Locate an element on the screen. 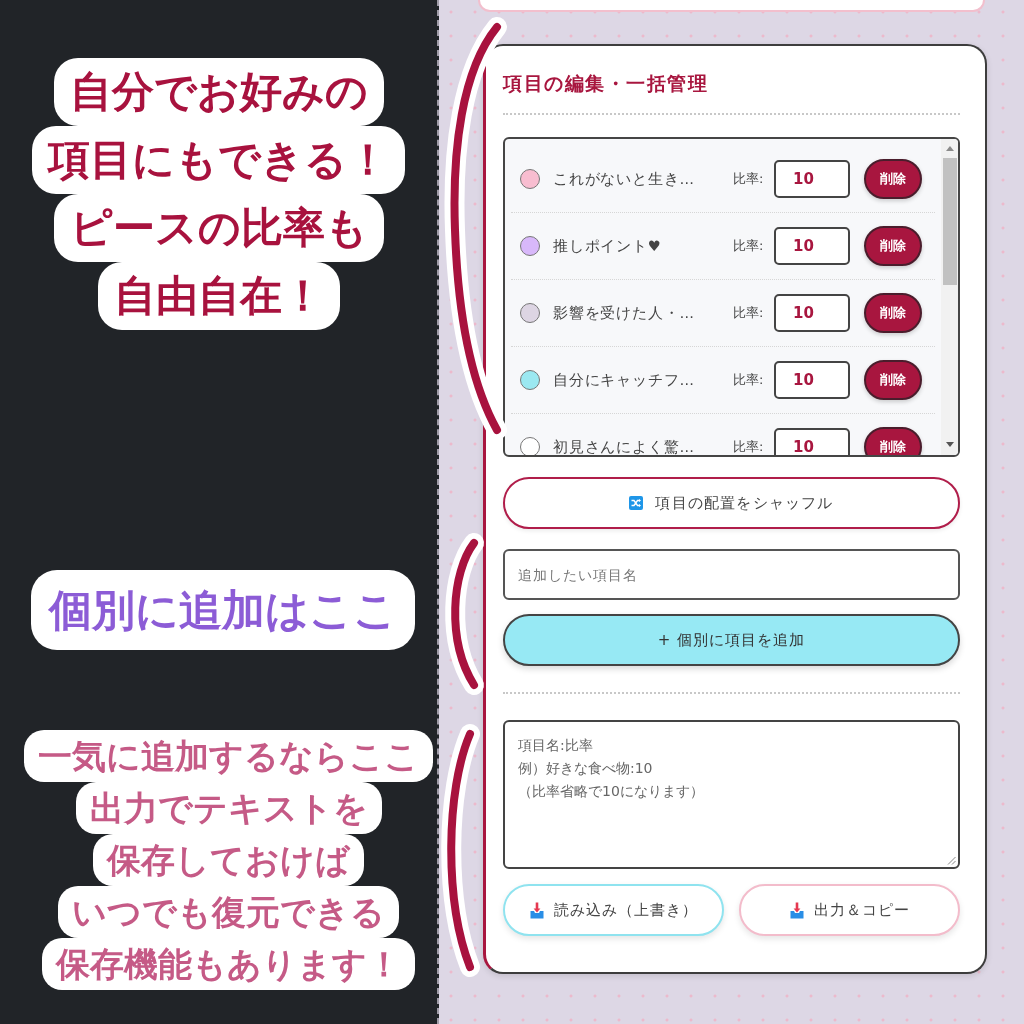 This screenshot has width=1024, height=1024. placeholder-text: （比率省略で10になります） is located at coordinates (611, 791).